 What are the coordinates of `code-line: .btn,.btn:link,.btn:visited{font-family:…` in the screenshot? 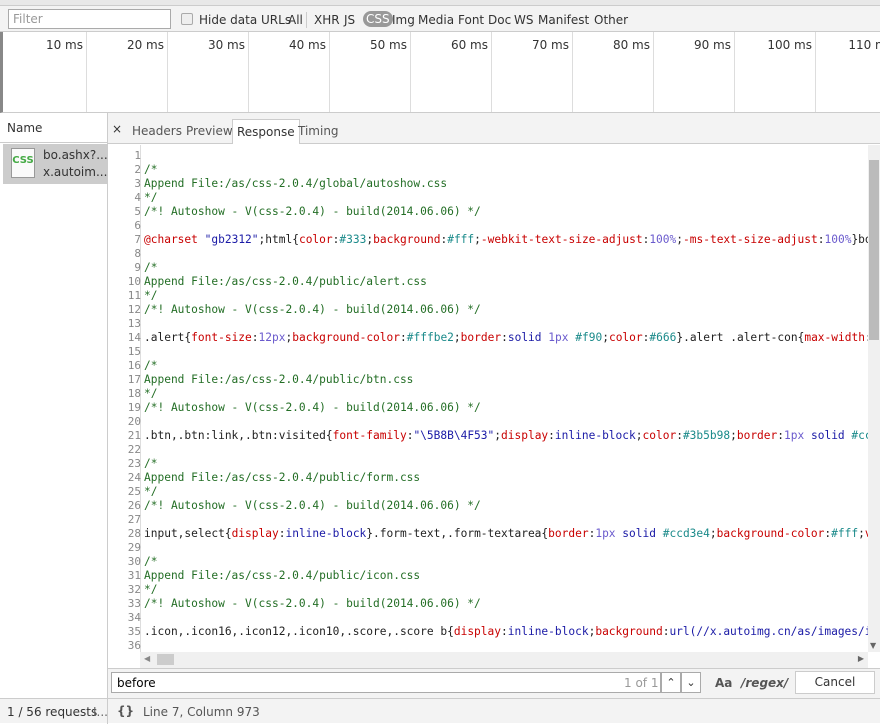 It's located at (506, 435).